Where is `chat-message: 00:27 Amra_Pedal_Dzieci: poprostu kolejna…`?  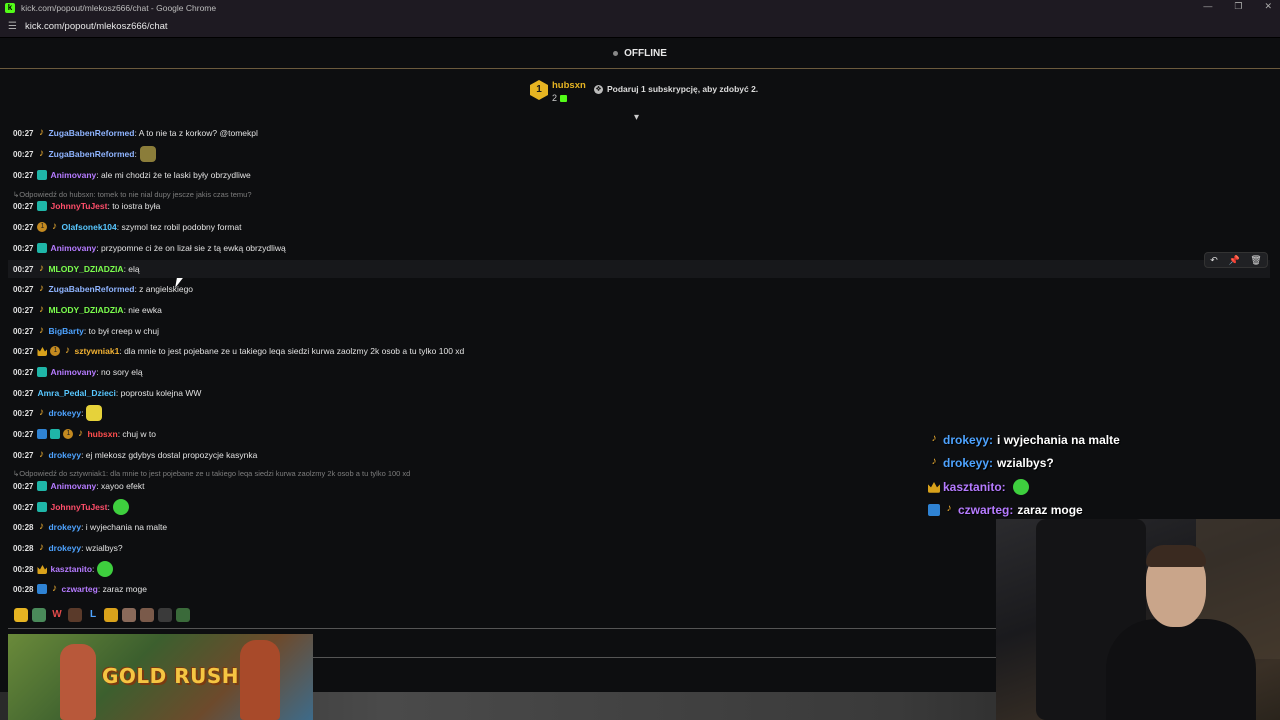 chat-message: 00:27 Amra_Pedal_Dzieci: poprostu kolejna… is located at coordinates (107, 393).